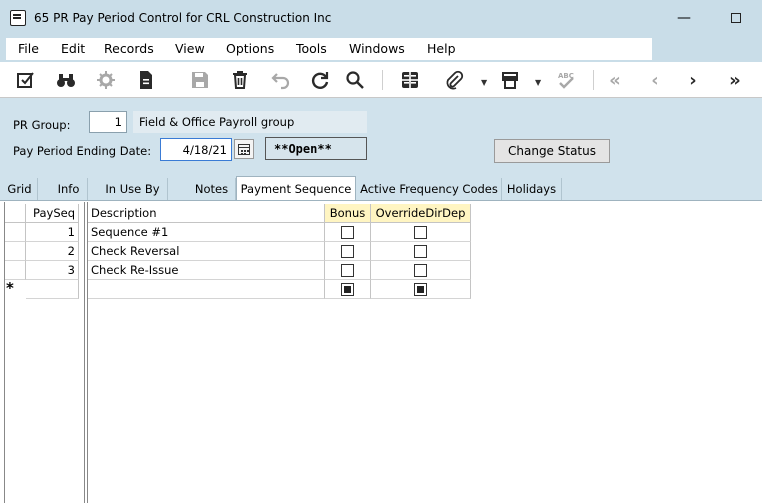 The image size is (762, 503). What do you see at coordinates (108, 122) in the screenshot?
I see `pr-group-input: 1` at bounding box center [108, 122].